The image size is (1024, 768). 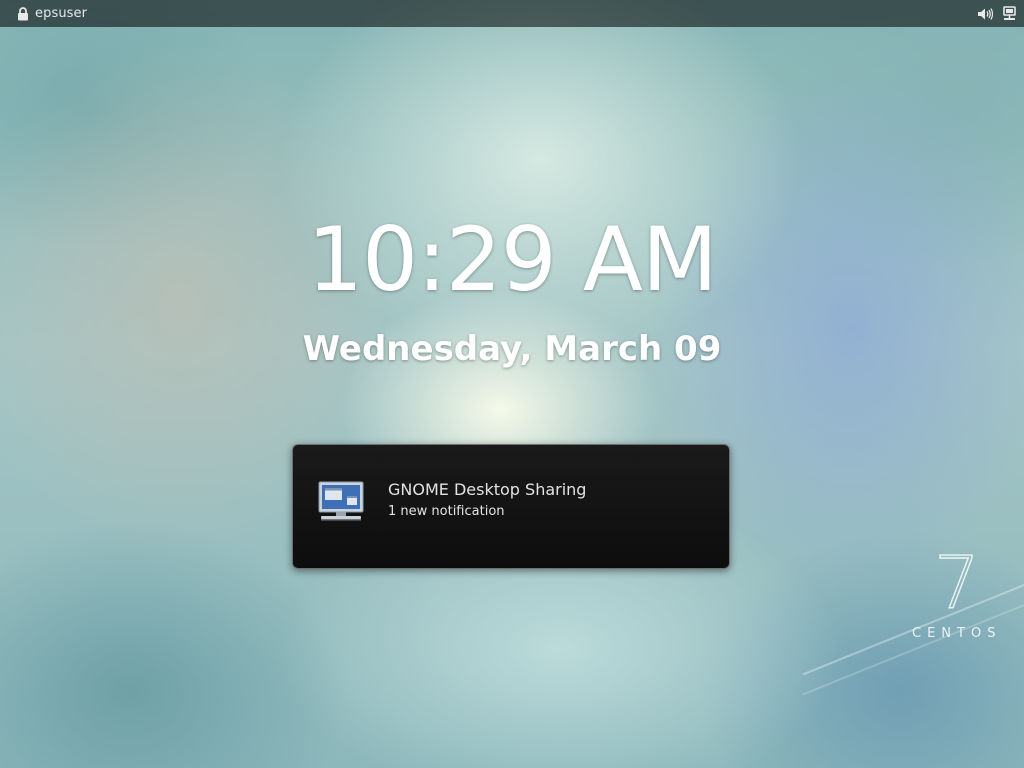 I want to click on notification-title: GNOME Desktop Sharing, so click(x=487, y=489).